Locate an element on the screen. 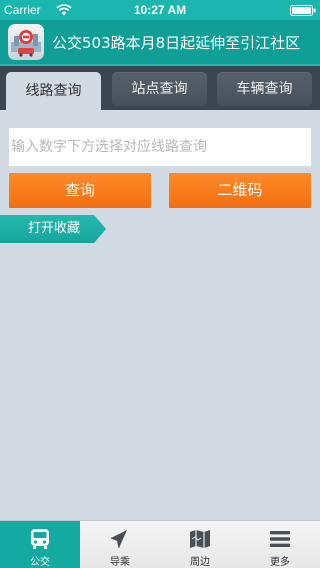 Image resolution: width=320 pixels, height=568 pixels. tab-stop-query: 站点查询 is located at coordinates (159, 89).